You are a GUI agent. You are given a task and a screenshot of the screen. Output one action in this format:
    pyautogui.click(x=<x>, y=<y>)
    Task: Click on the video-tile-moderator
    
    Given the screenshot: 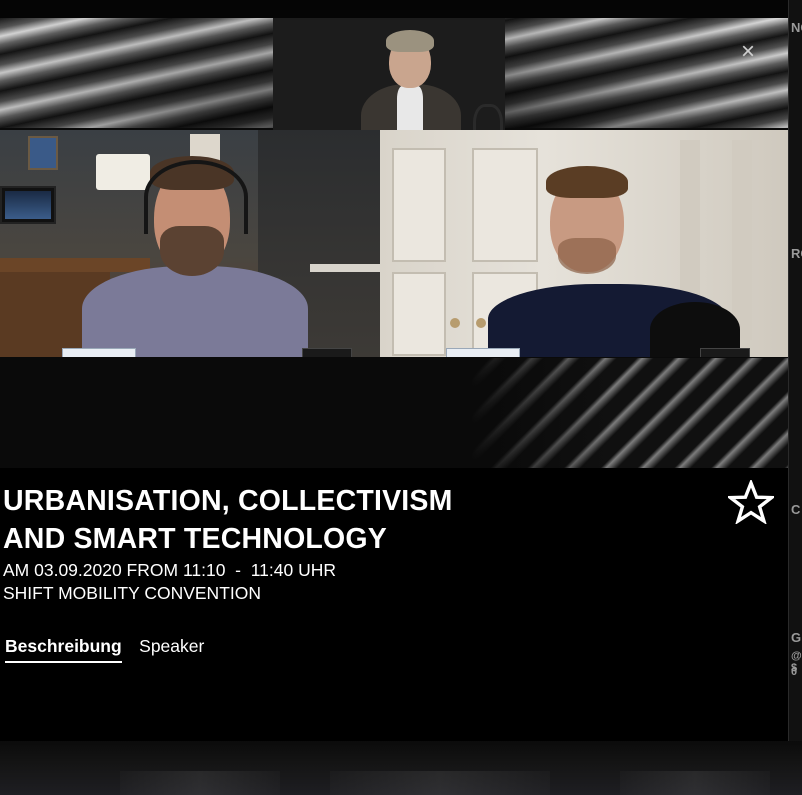 What is the action you would take?
    pyautogui.click(x=389, y=83)
    